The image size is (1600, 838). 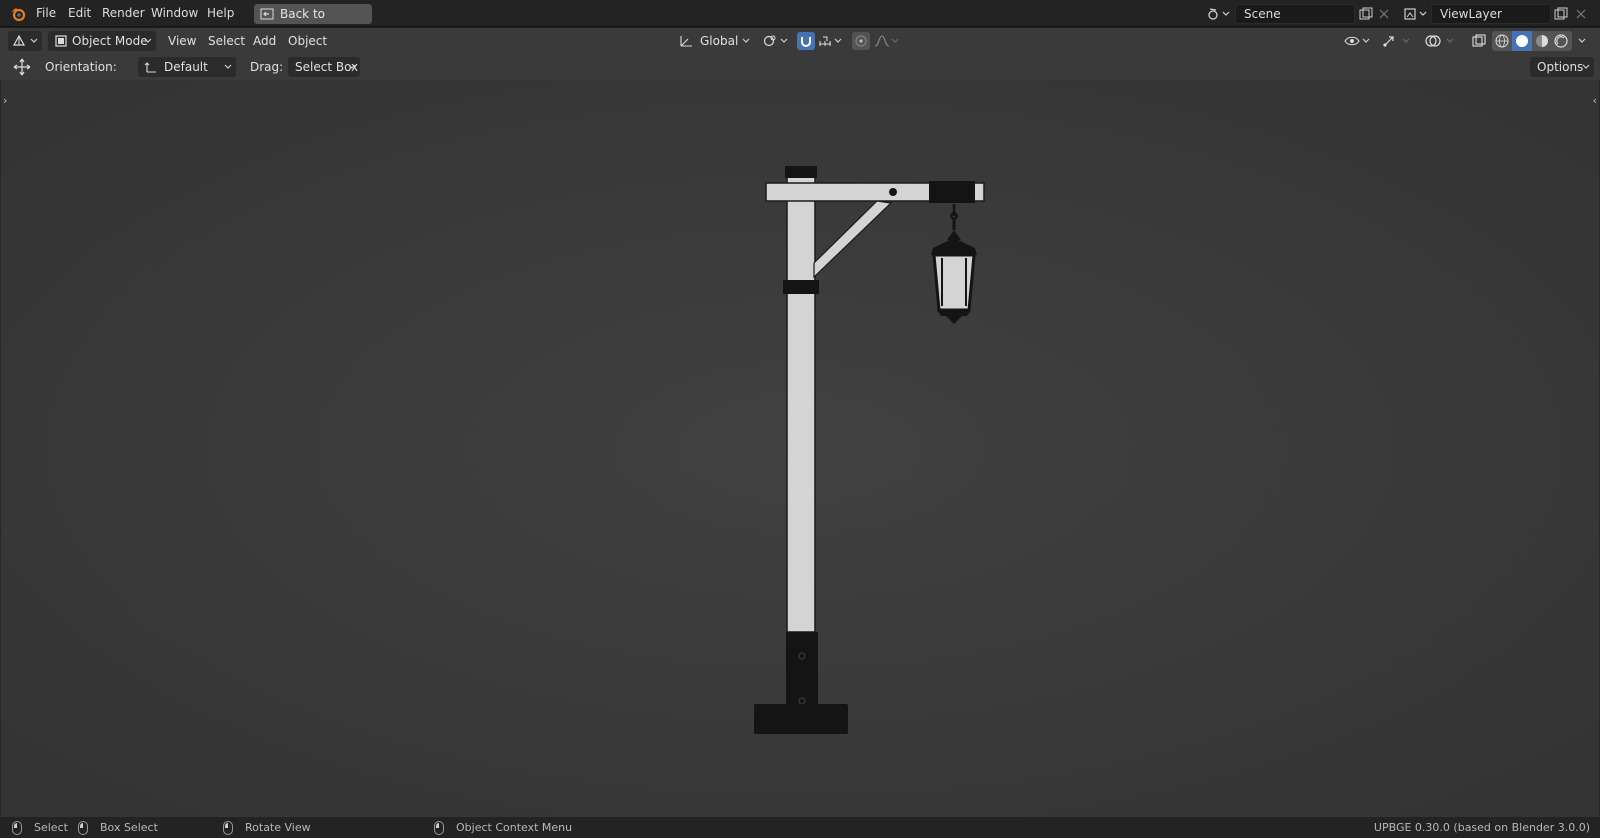 I want to click on eye-icon, so click(x=1357, y=41).